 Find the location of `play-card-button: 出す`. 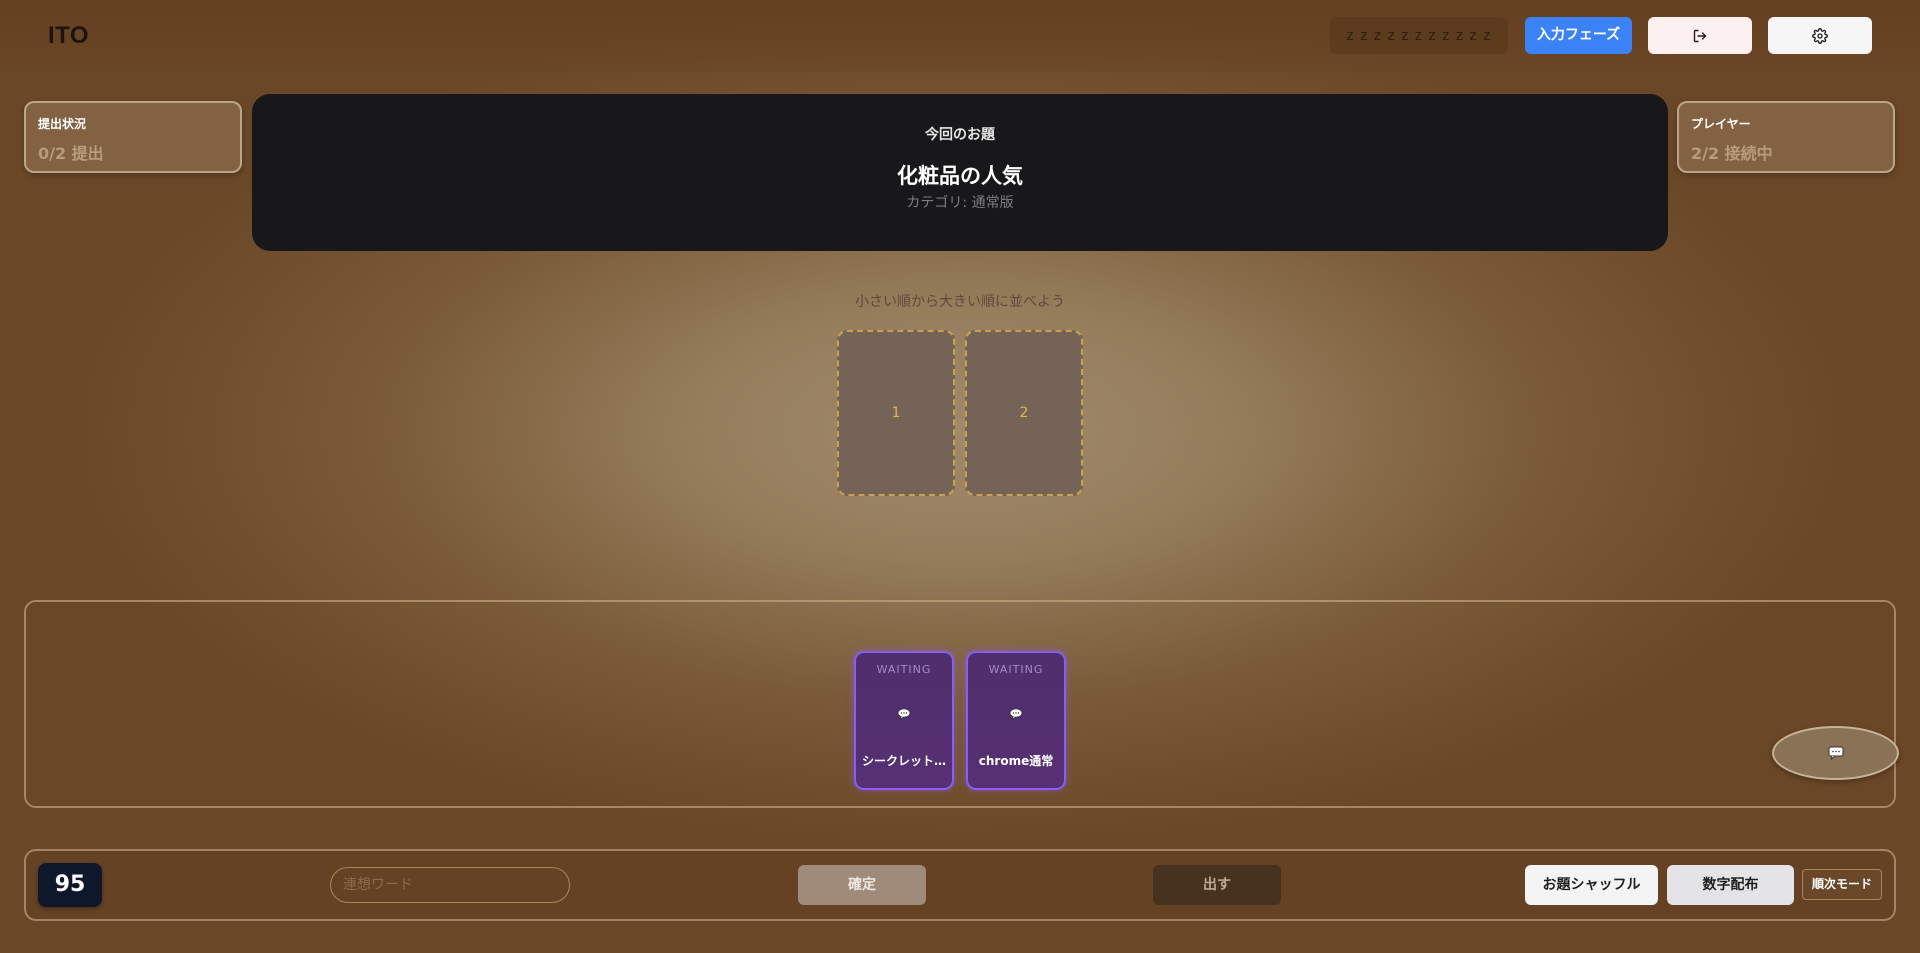

play-card-button: 出す is located at coordinates (1217, 885).